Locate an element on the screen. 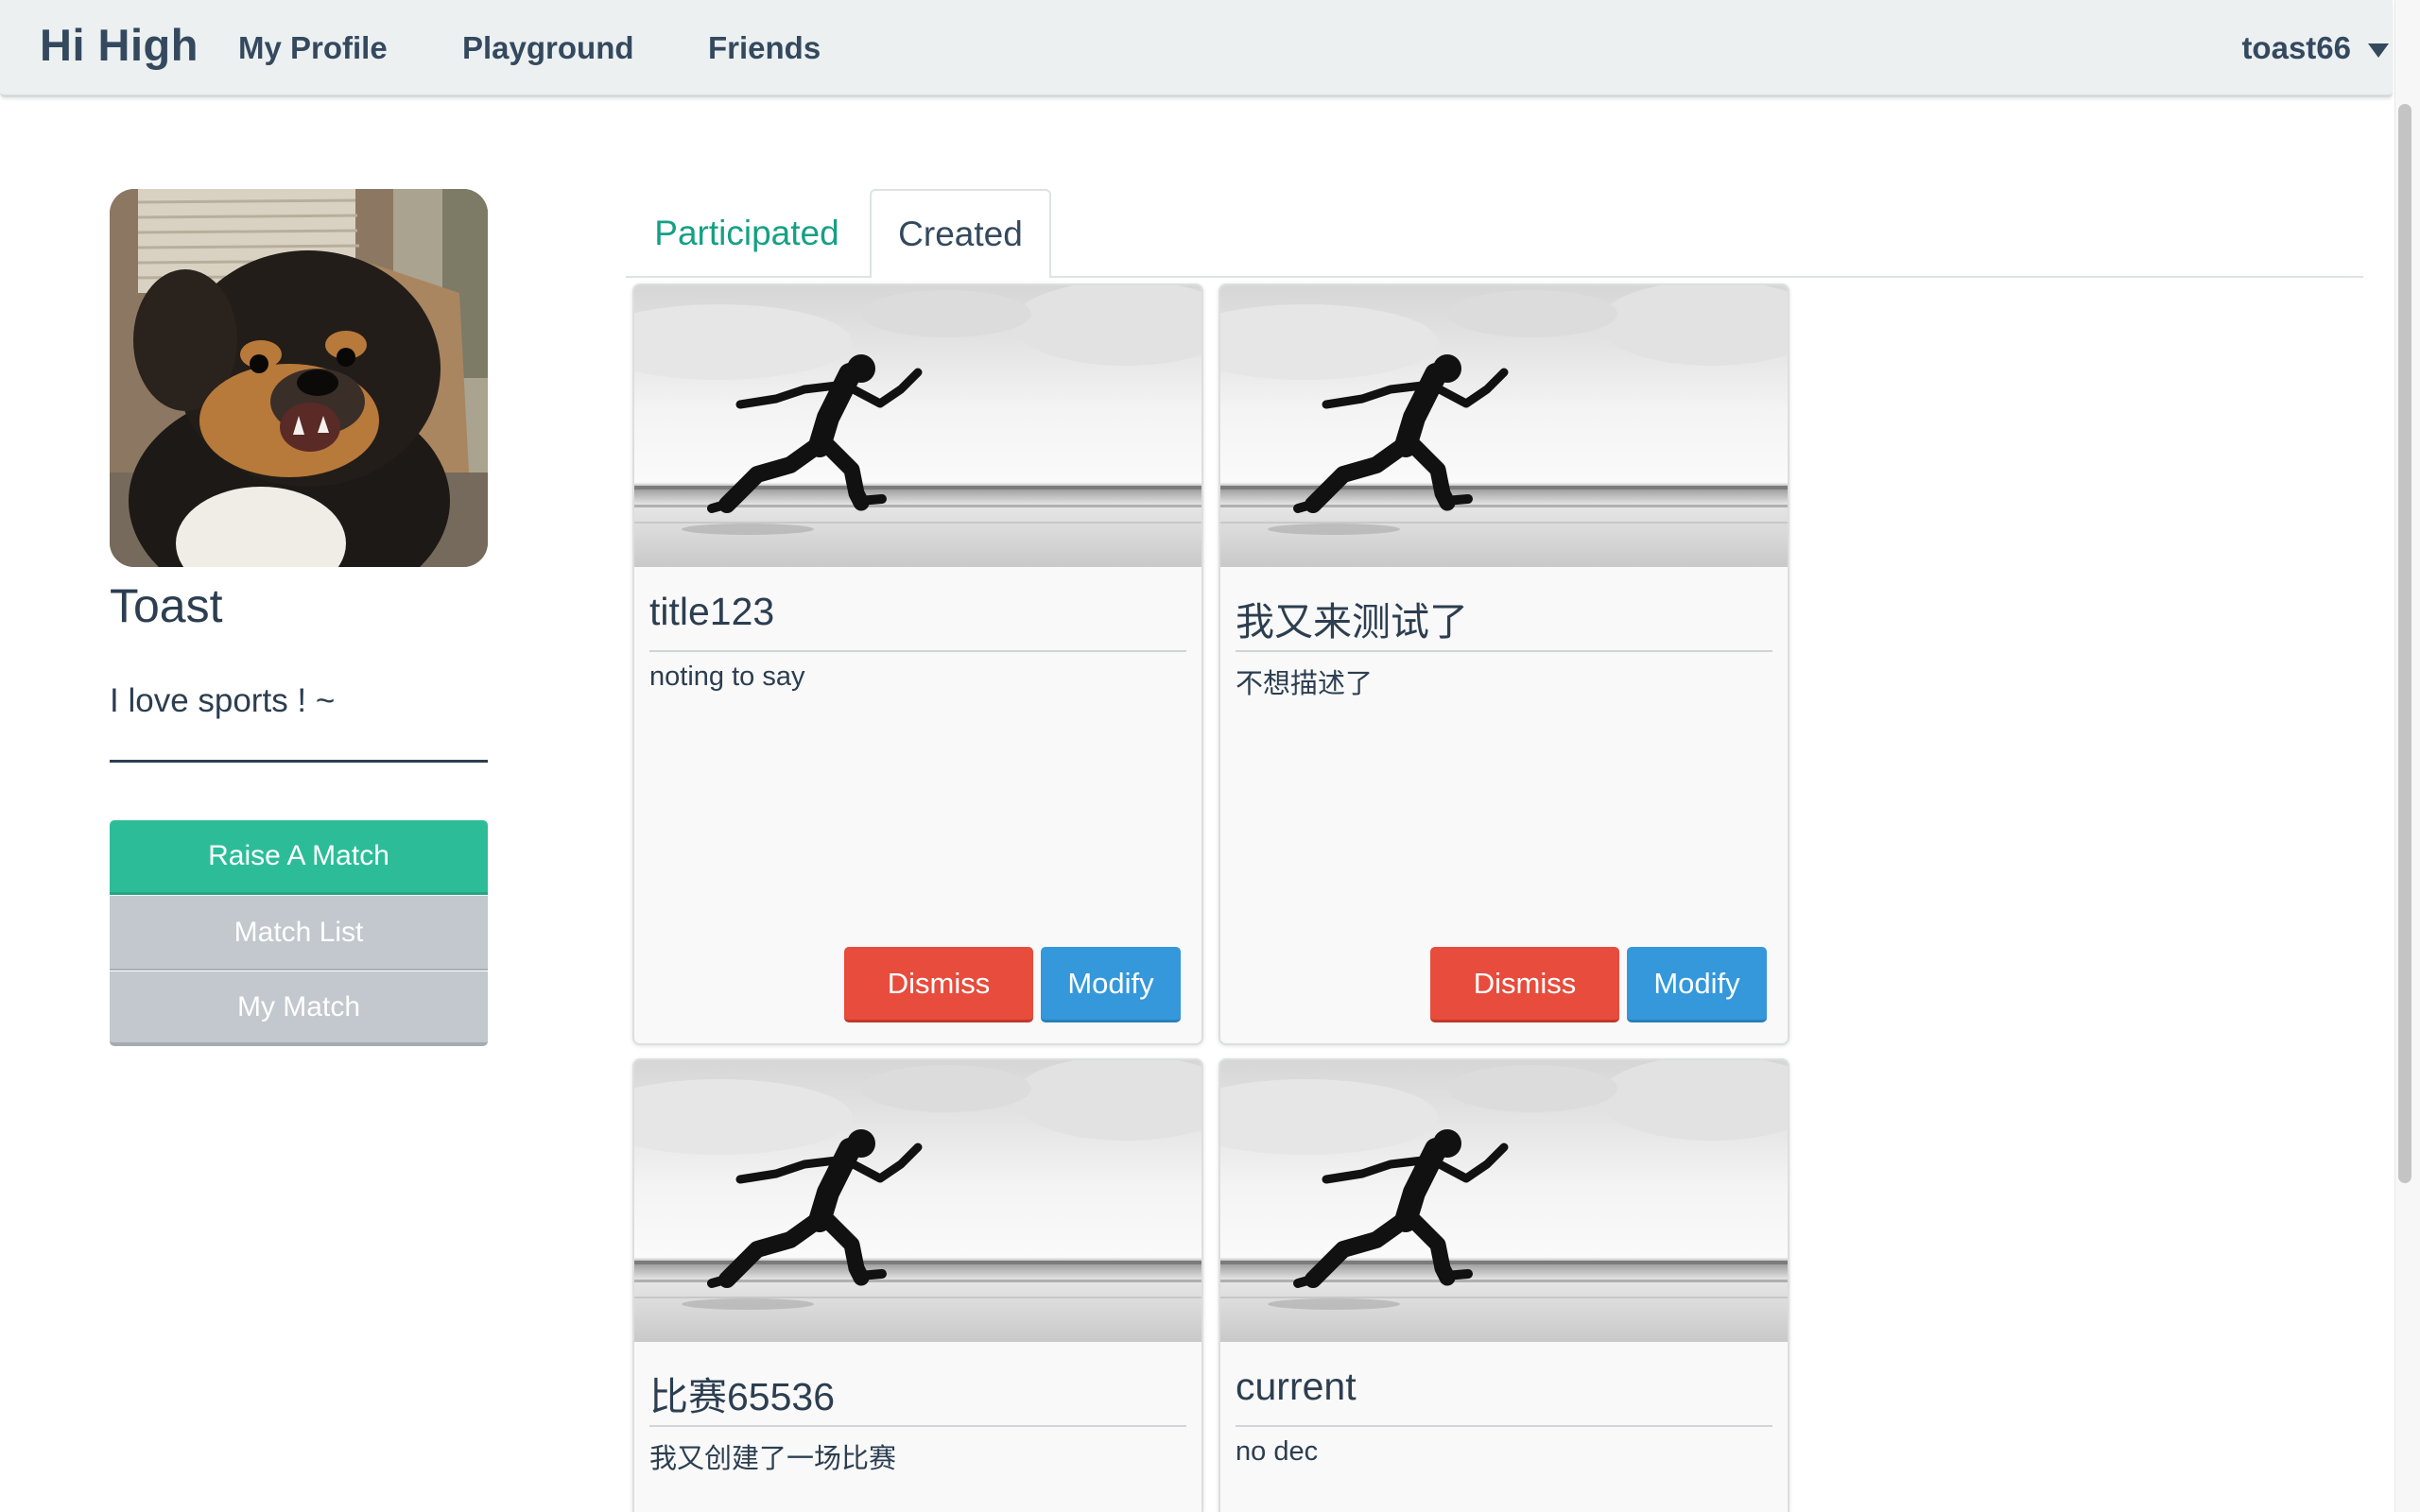 The image size is (2420, 1512). match-card: title123 noting to say Dismiss Modify is located at coordinates (917, 664).